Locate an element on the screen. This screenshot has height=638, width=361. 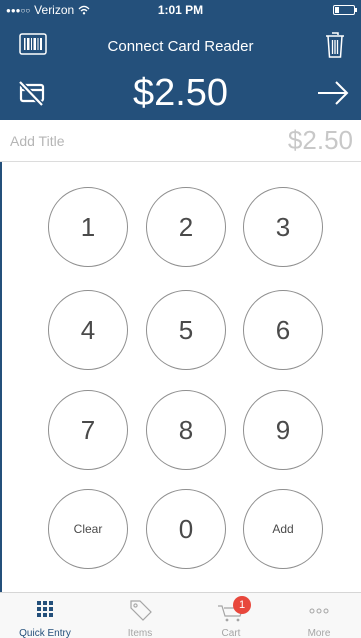
delete-button is located at coordinates (335, 45).